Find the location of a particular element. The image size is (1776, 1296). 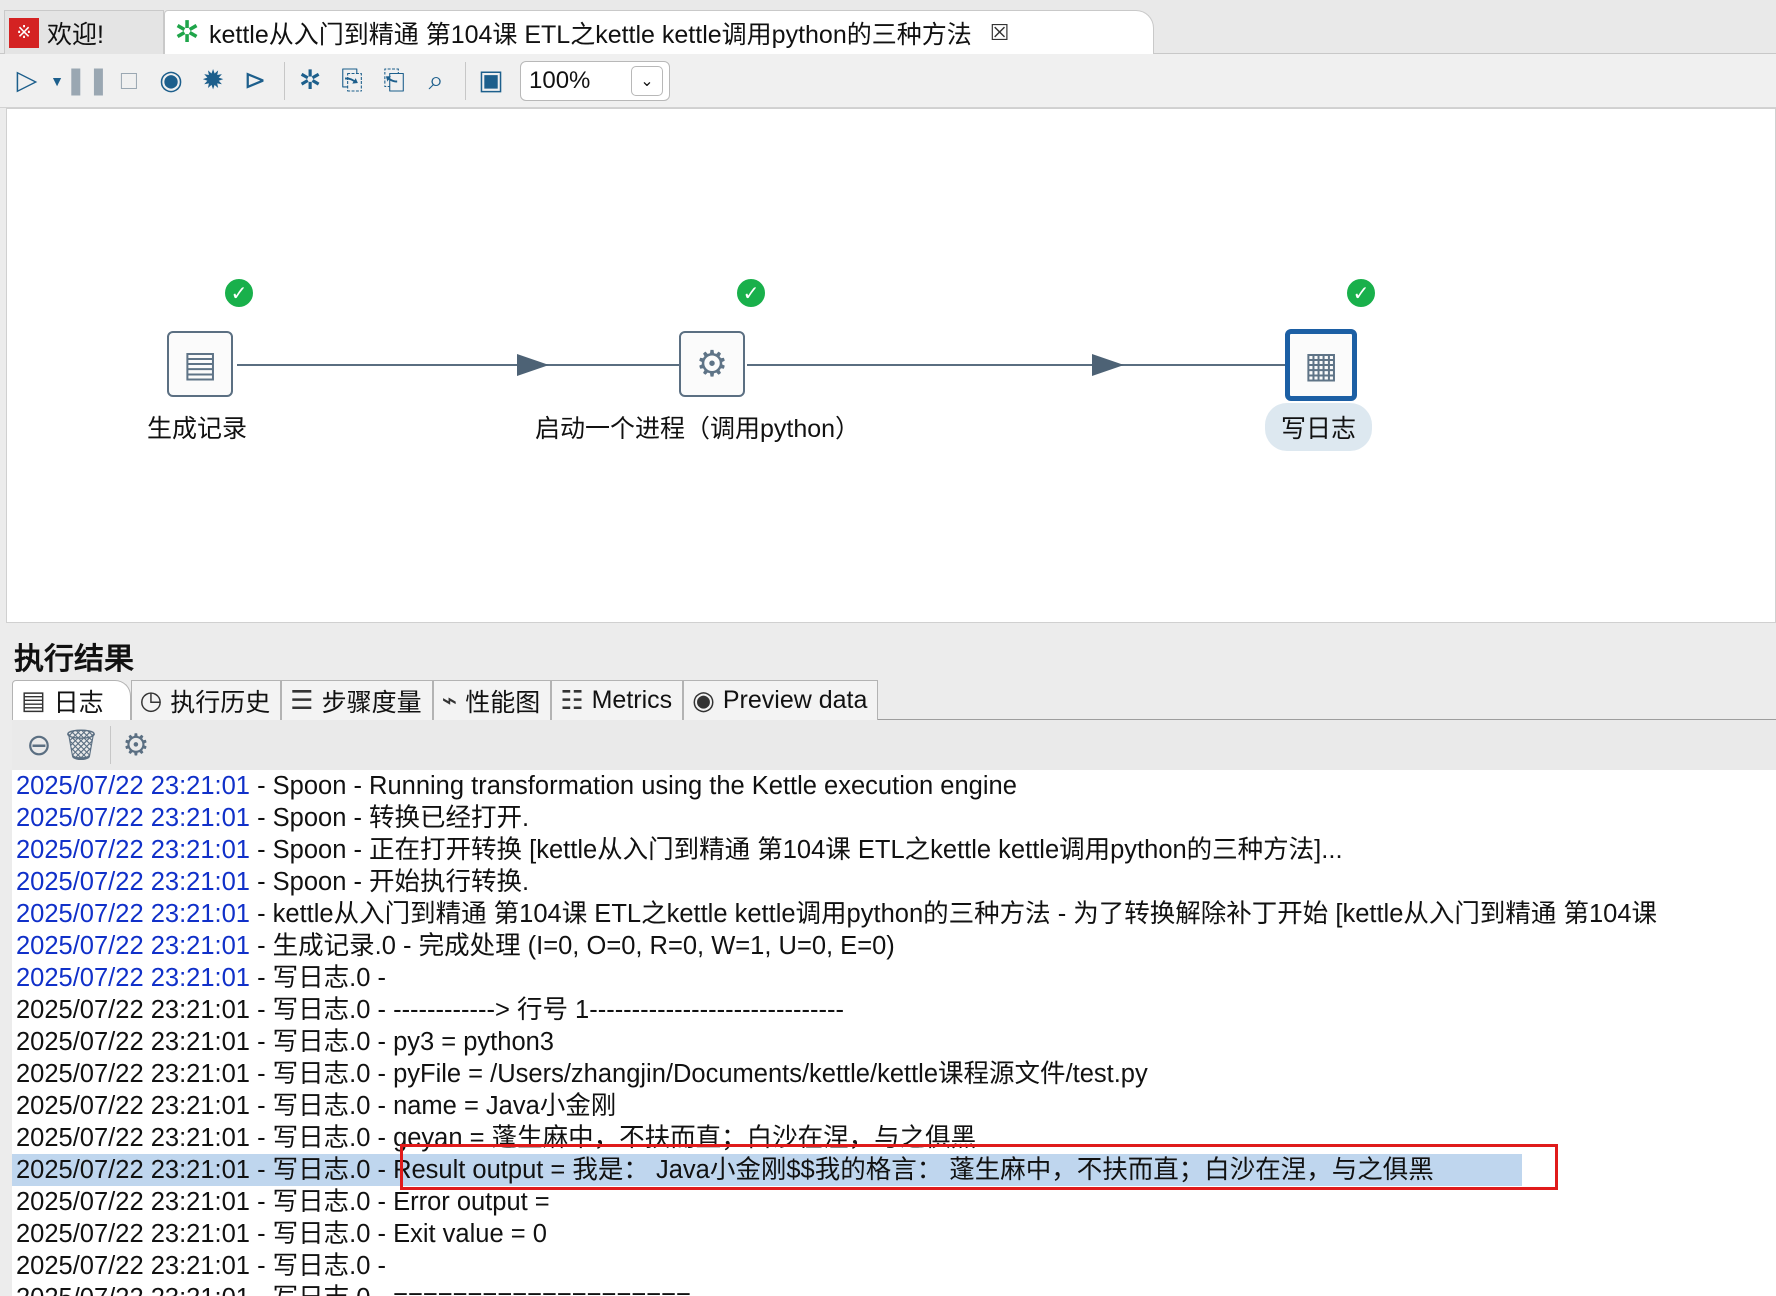

step-write-log: ▦ is located at coordinates (1321, 365).